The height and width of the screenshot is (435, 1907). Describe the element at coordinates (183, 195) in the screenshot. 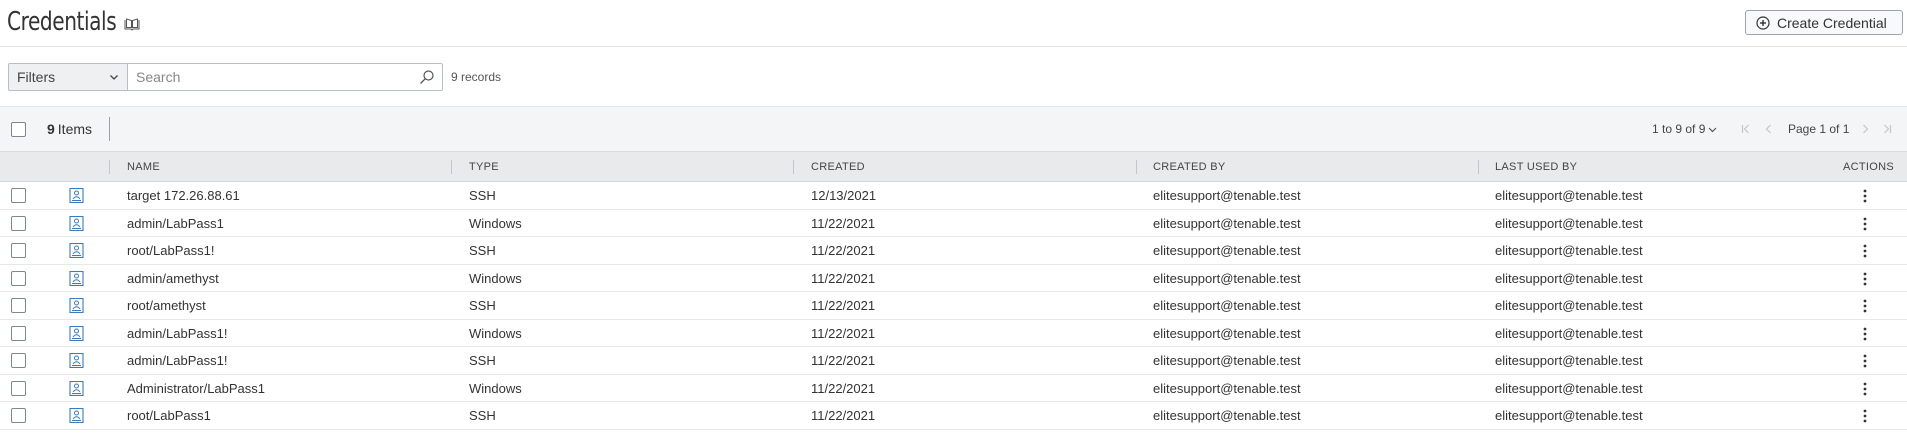

I see `row-name: target 172.26.88.61` at that location.